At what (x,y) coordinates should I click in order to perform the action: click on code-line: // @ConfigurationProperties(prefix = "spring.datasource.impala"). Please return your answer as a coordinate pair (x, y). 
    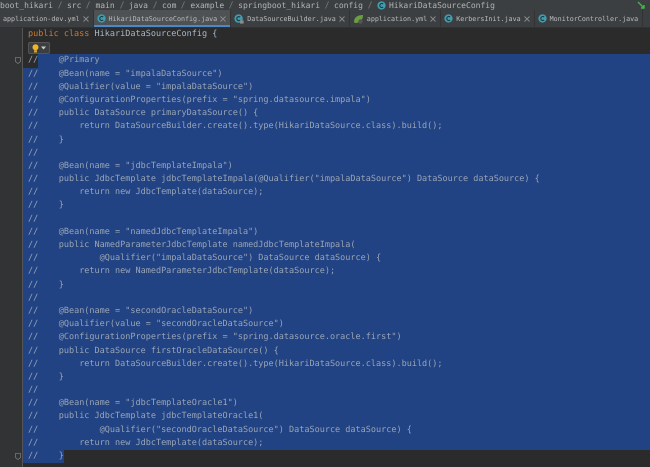
    Looking at the image, I should click on (336, 101).